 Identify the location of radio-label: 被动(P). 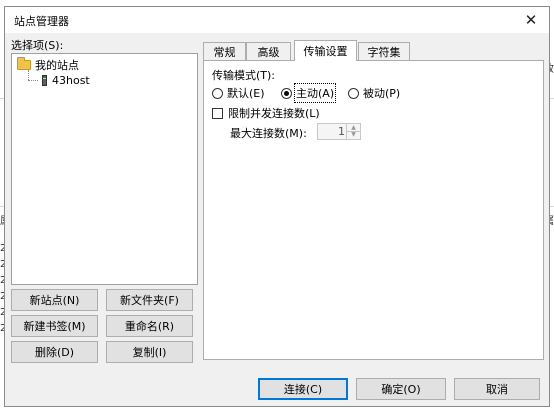
(382, 93).